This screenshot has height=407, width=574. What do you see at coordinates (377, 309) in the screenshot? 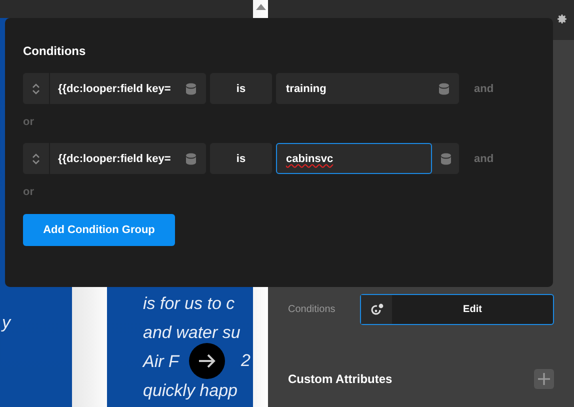
I see `conditions-icon` at bounding box center [377, 309].